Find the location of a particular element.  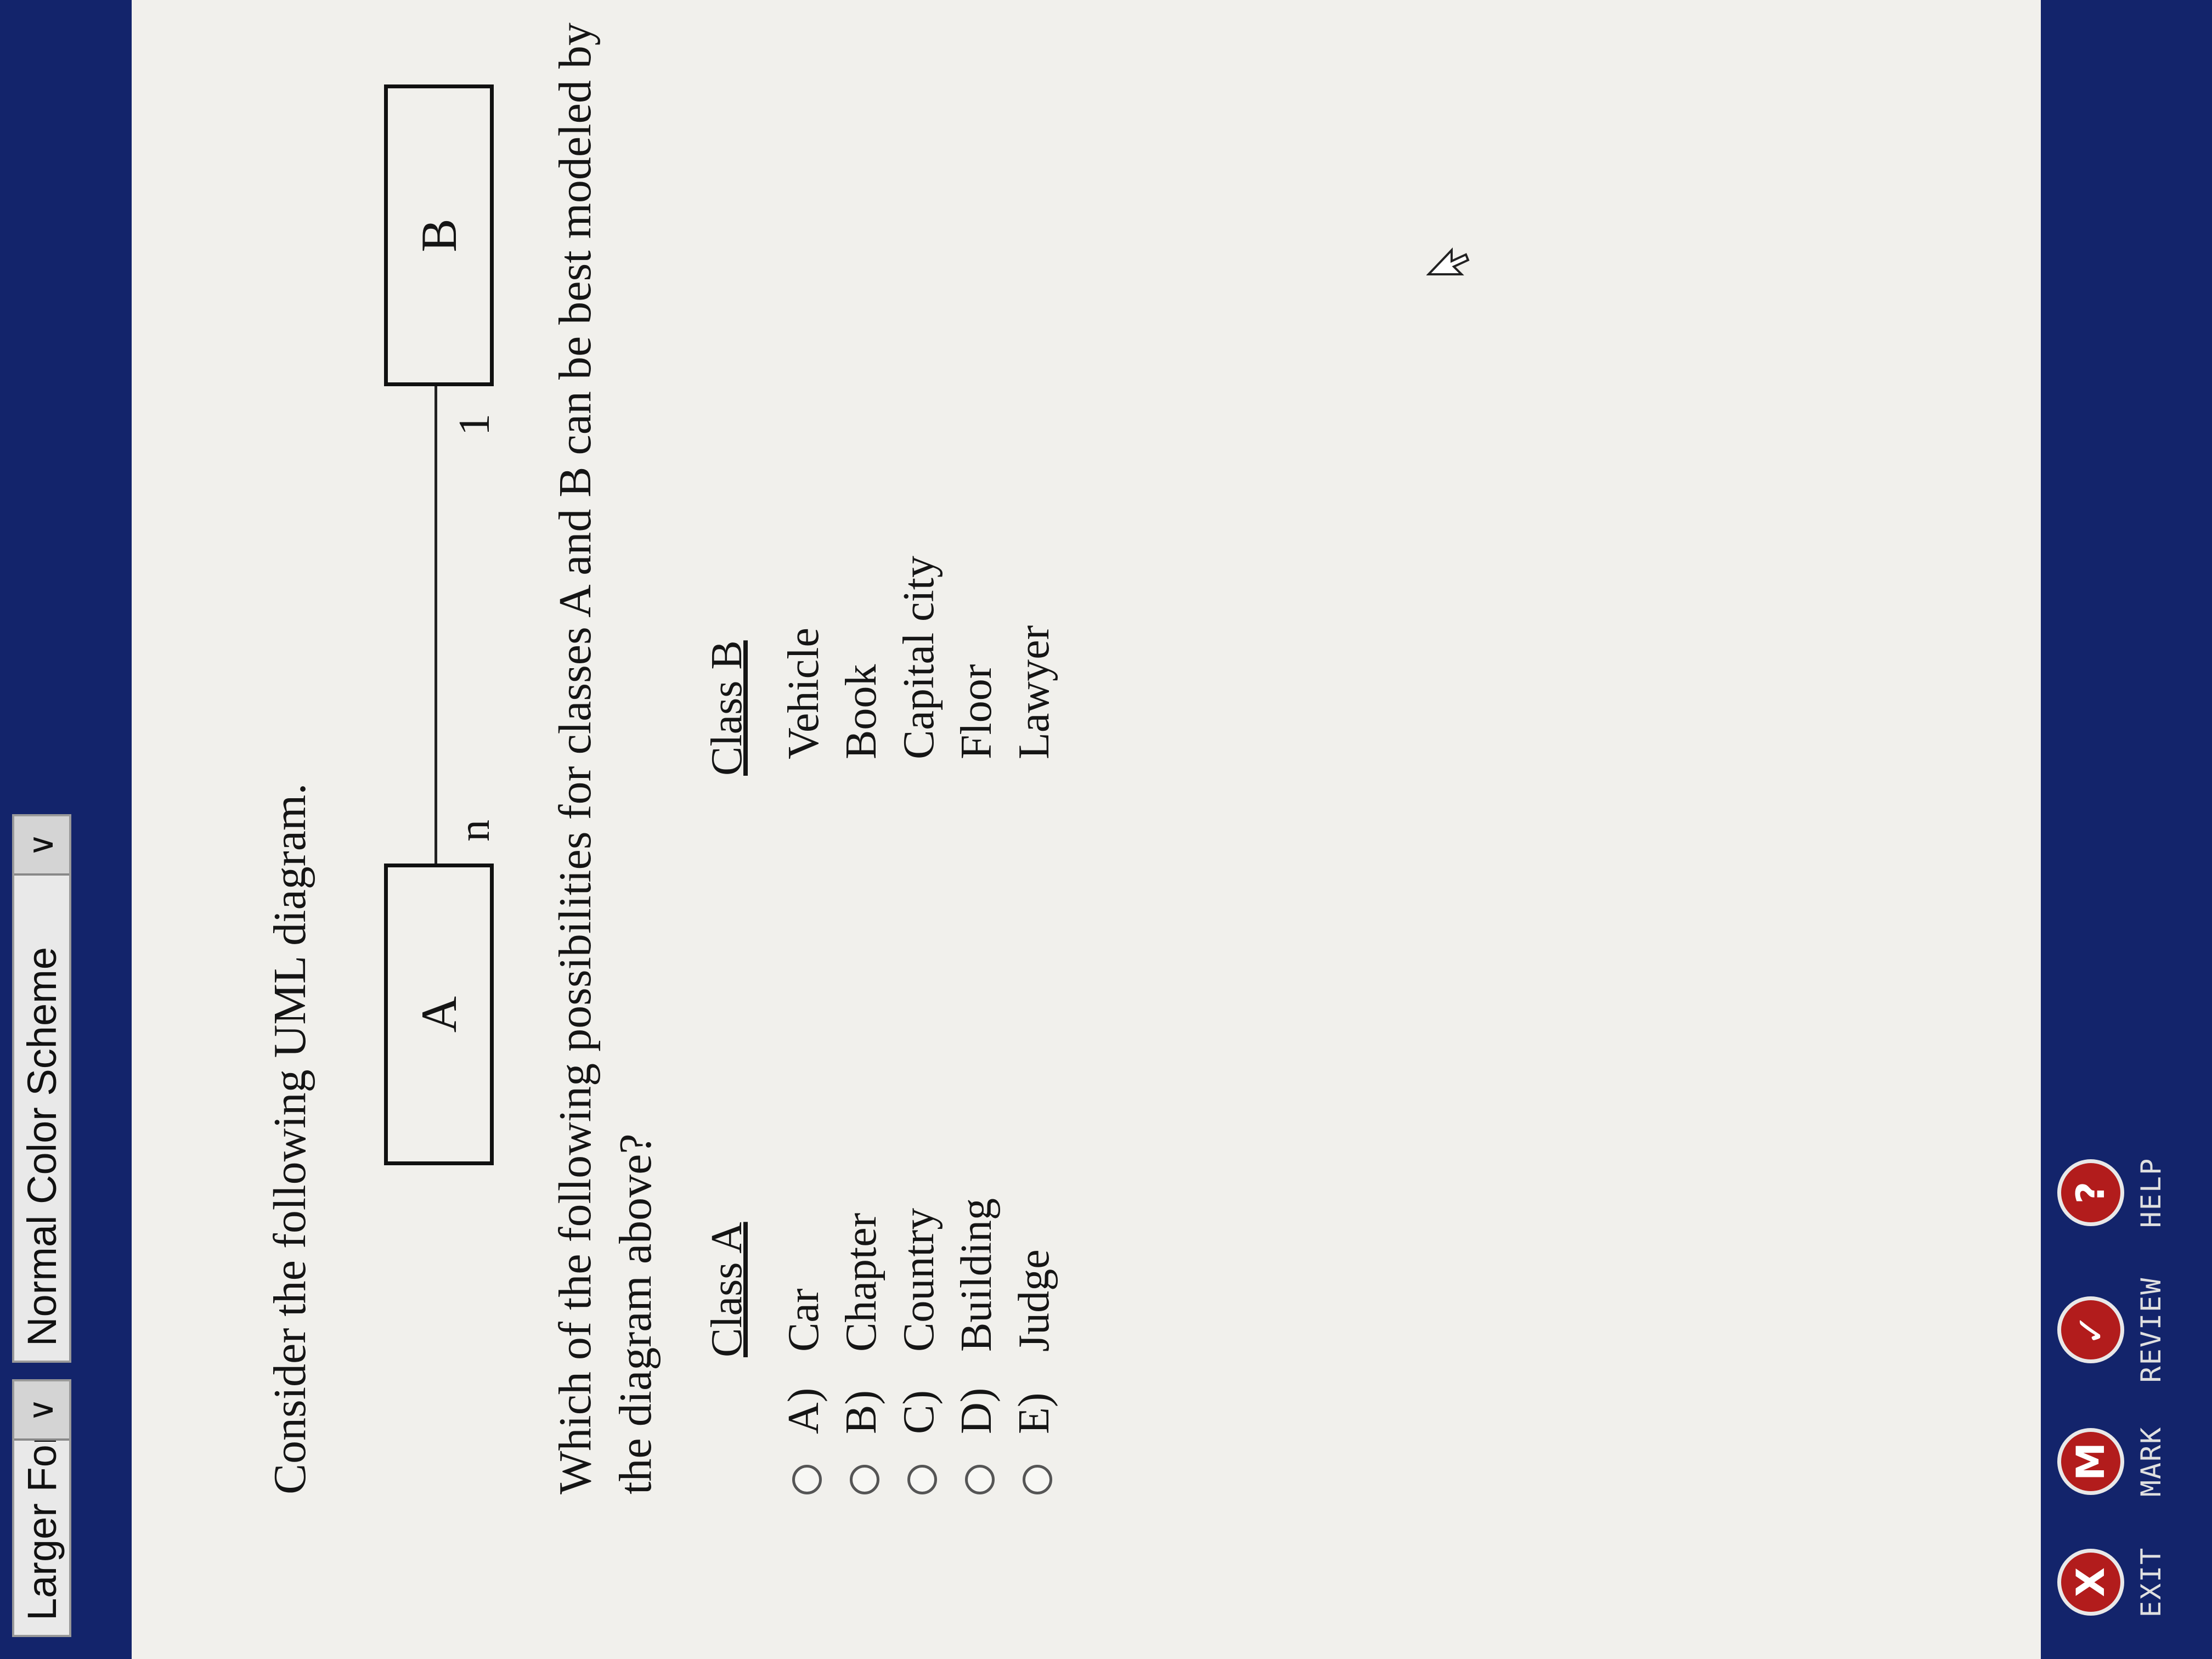

help-button: ? HELP is located at coordinates (2112, 1193).